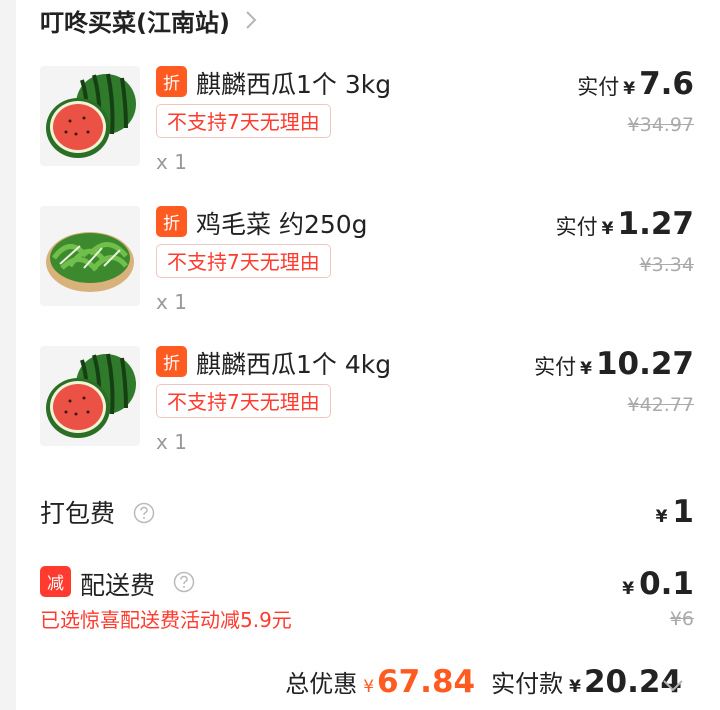 This screenshot has height=710, width=720. I want to click on original-price: ¥34.97, so click(660, 125).